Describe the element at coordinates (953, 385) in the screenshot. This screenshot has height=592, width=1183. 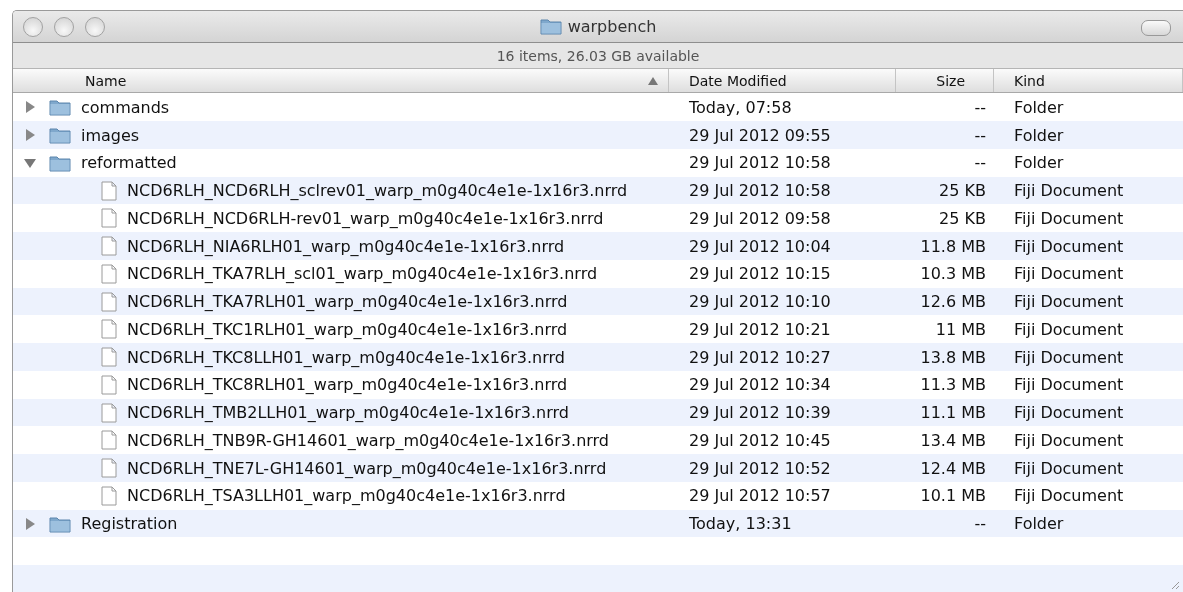
I see `file-size: 11.3 MB` at that location.